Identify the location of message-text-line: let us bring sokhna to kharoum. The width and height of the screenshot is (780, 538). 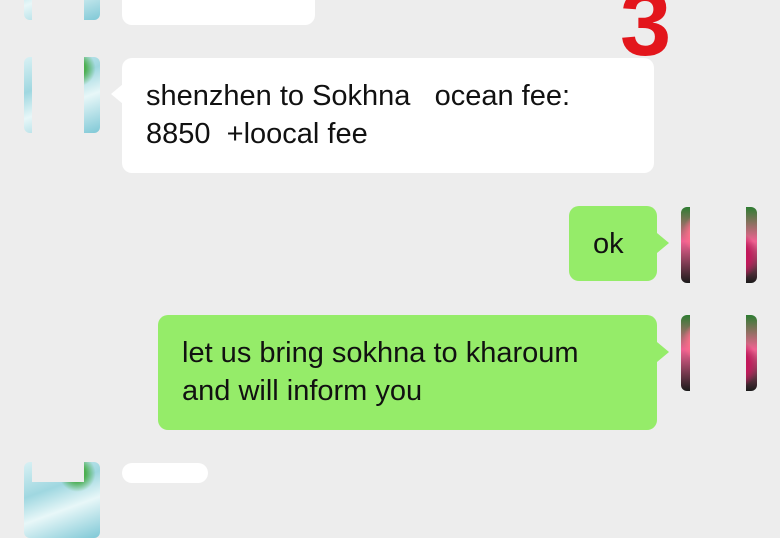
(380, 353).